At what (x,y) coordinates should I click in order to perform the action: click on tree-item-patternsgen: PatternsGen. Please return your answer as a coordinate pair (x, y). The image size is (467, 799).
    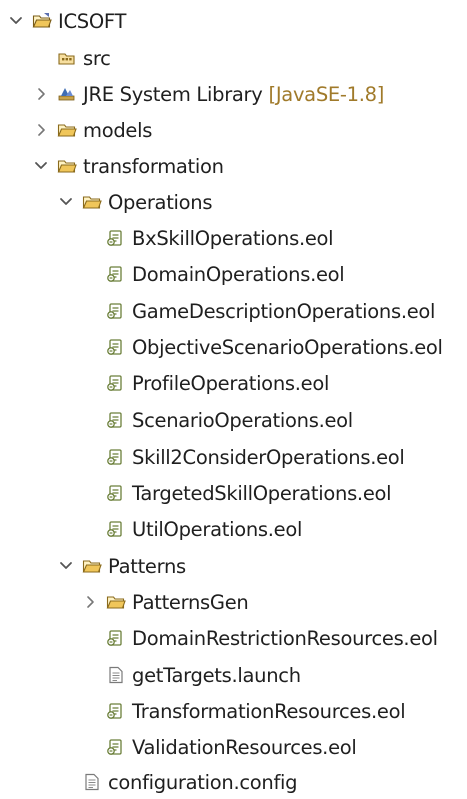
    Looking at the image, I should click on (165, 602).